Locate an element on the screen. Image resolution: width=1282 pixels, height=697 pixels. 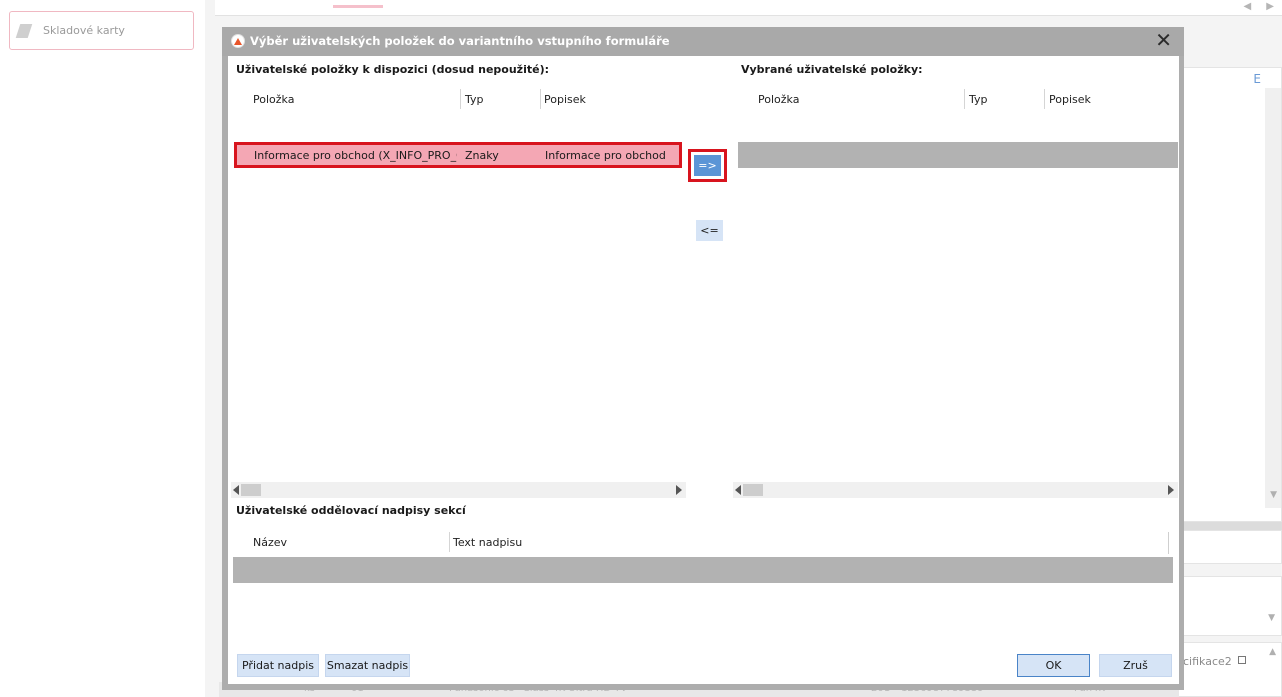
selected-grid-header: Položka Typ Popisek is located at coordinates (958, 99).